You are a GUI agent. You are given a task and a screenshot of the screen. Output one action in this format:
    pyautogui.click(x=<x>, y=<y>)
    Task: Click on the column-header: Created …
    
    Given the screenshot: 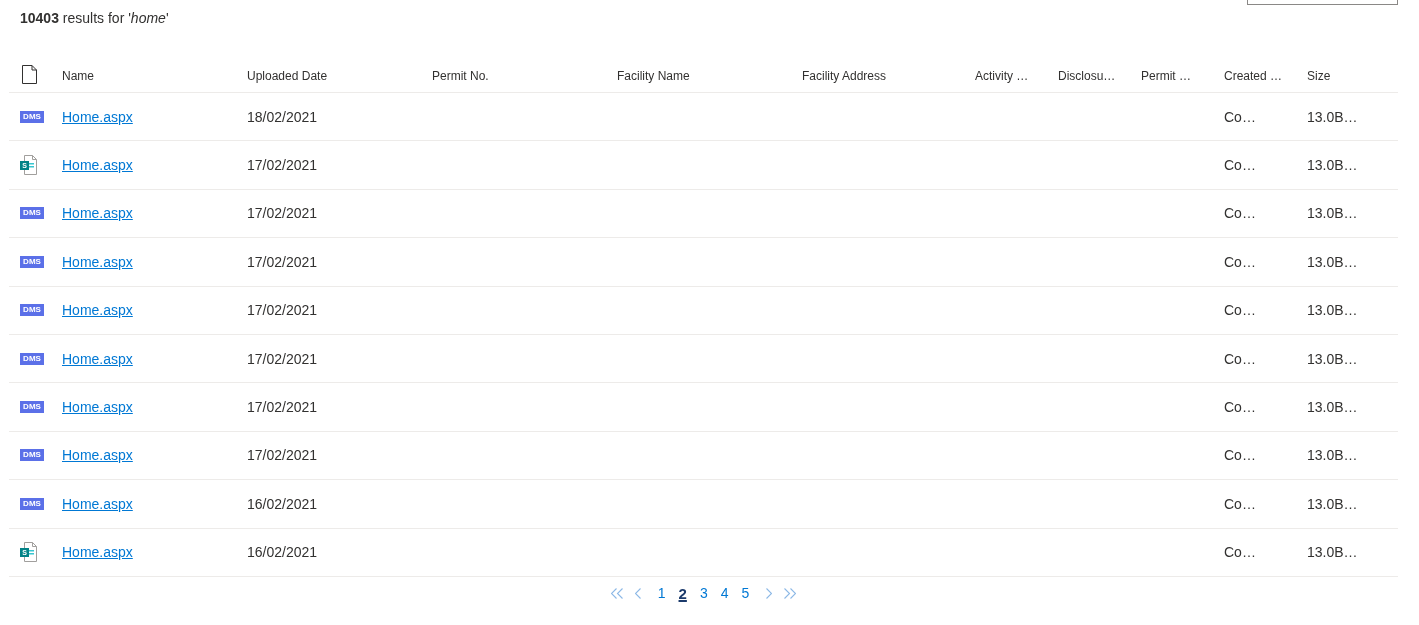 What is the action you would take?
    pyautogui.click(x=1253, y=75)
    